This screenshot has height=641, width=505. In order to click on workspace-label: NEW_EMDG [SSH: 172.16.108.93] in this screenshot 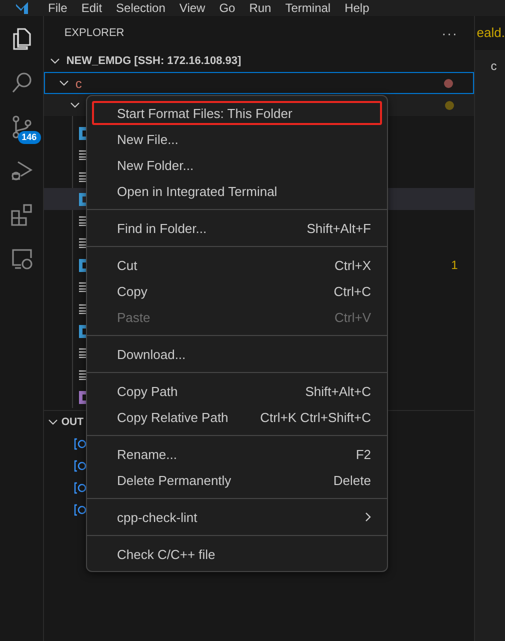, I will do `click(154, 61)`.